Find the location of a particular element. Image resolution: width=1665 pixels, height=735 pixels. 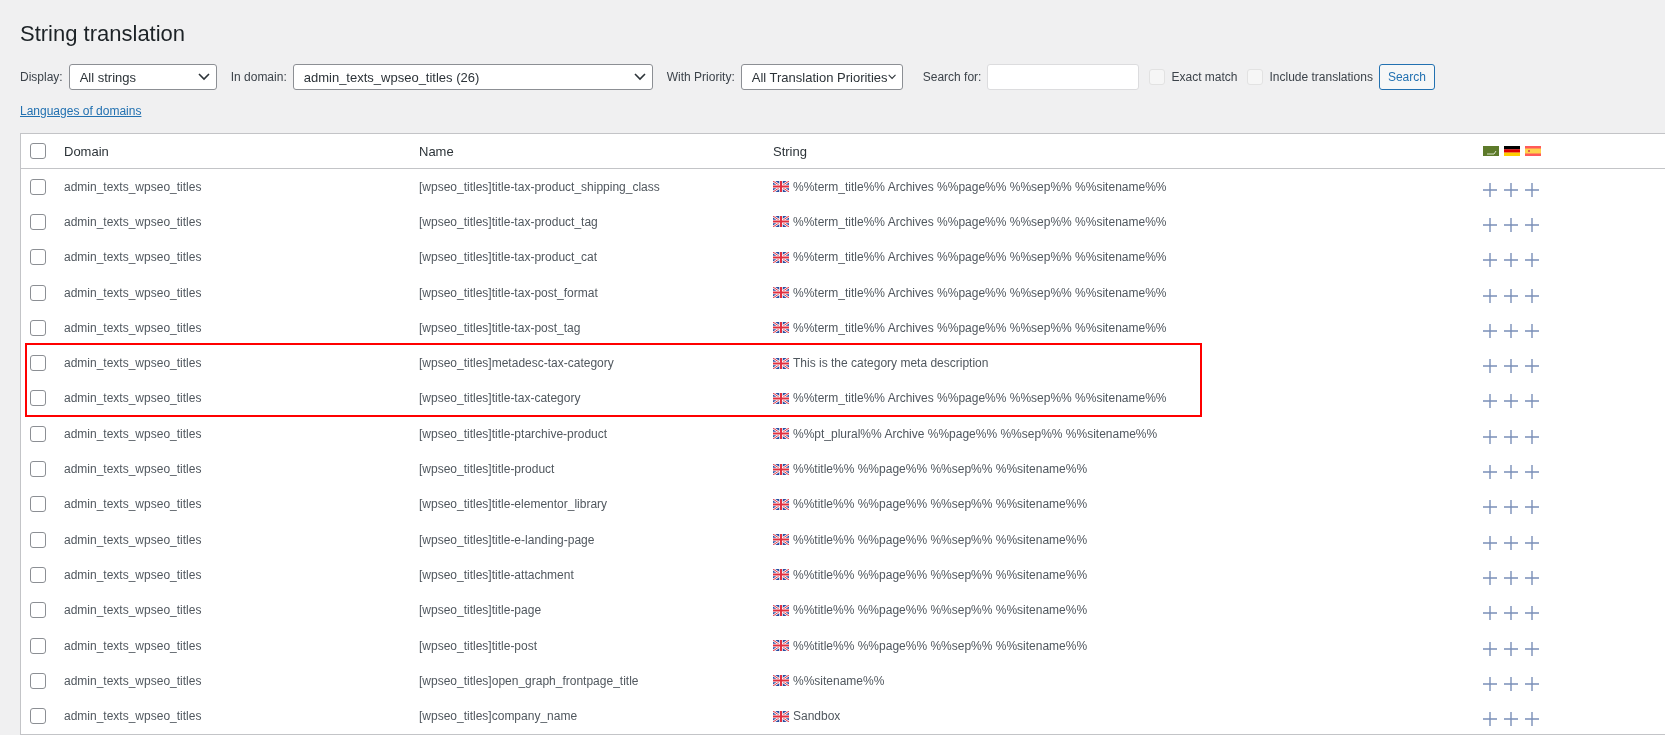

name-cell-text: [wpseo_titles]title-tax-product_shipping_class is located at coordinates (540, 186).